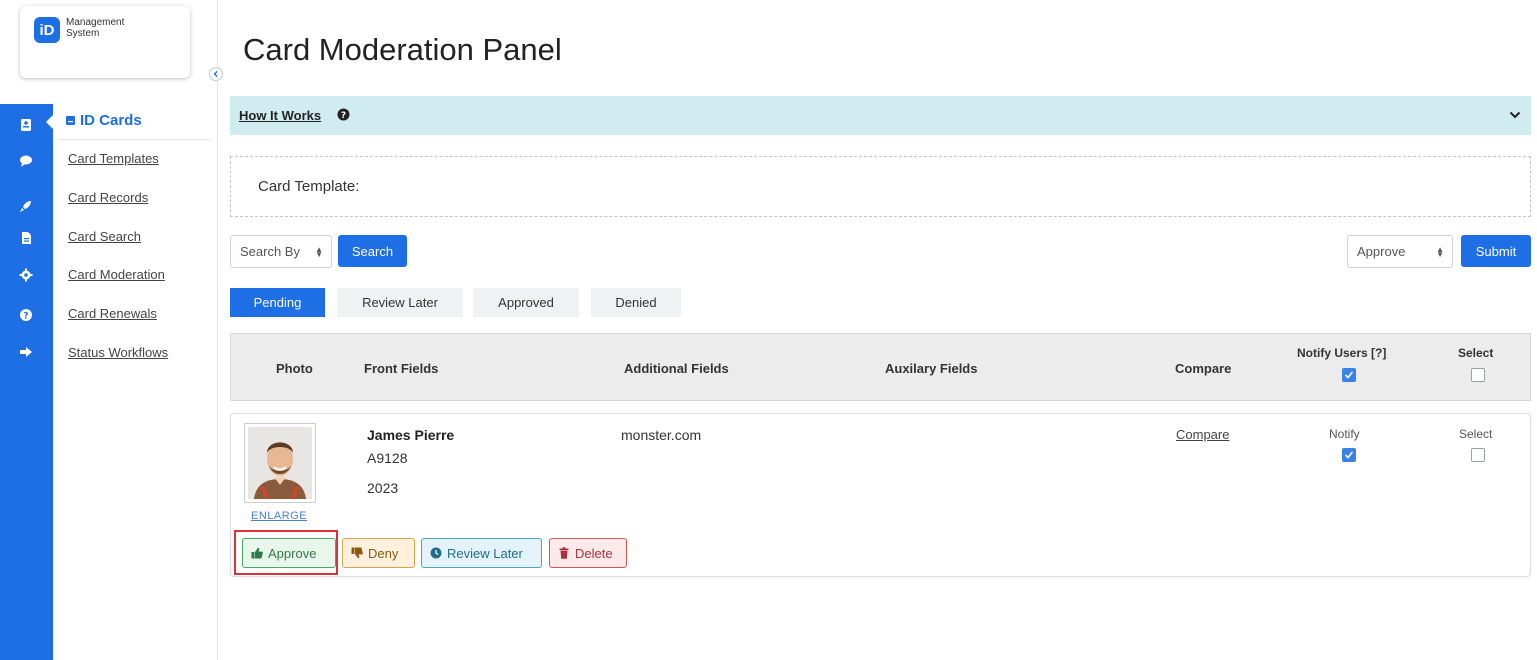 This screenshot has width=1537, height=660. Describe the element at coordinates (95, 28) in the screenshot. I see `logo-text: Management System` at that location.